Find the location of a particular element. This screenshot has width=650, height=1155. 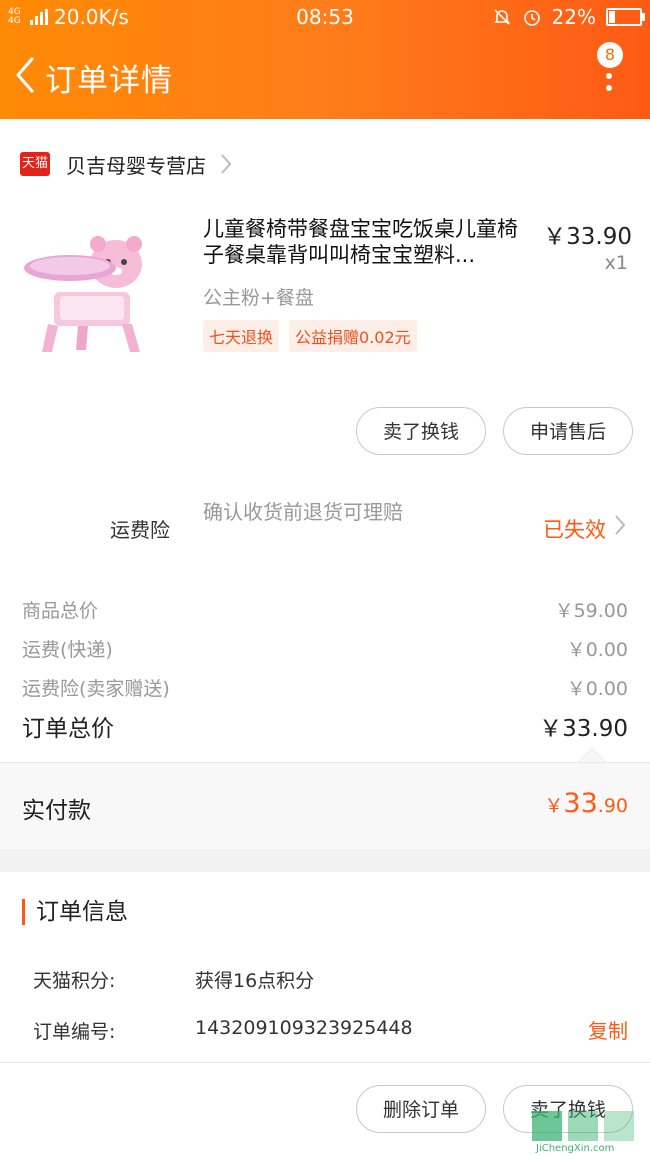

service-tags: 七天退换 公益捐赠0.02元 is located at coordinates (310, 336).